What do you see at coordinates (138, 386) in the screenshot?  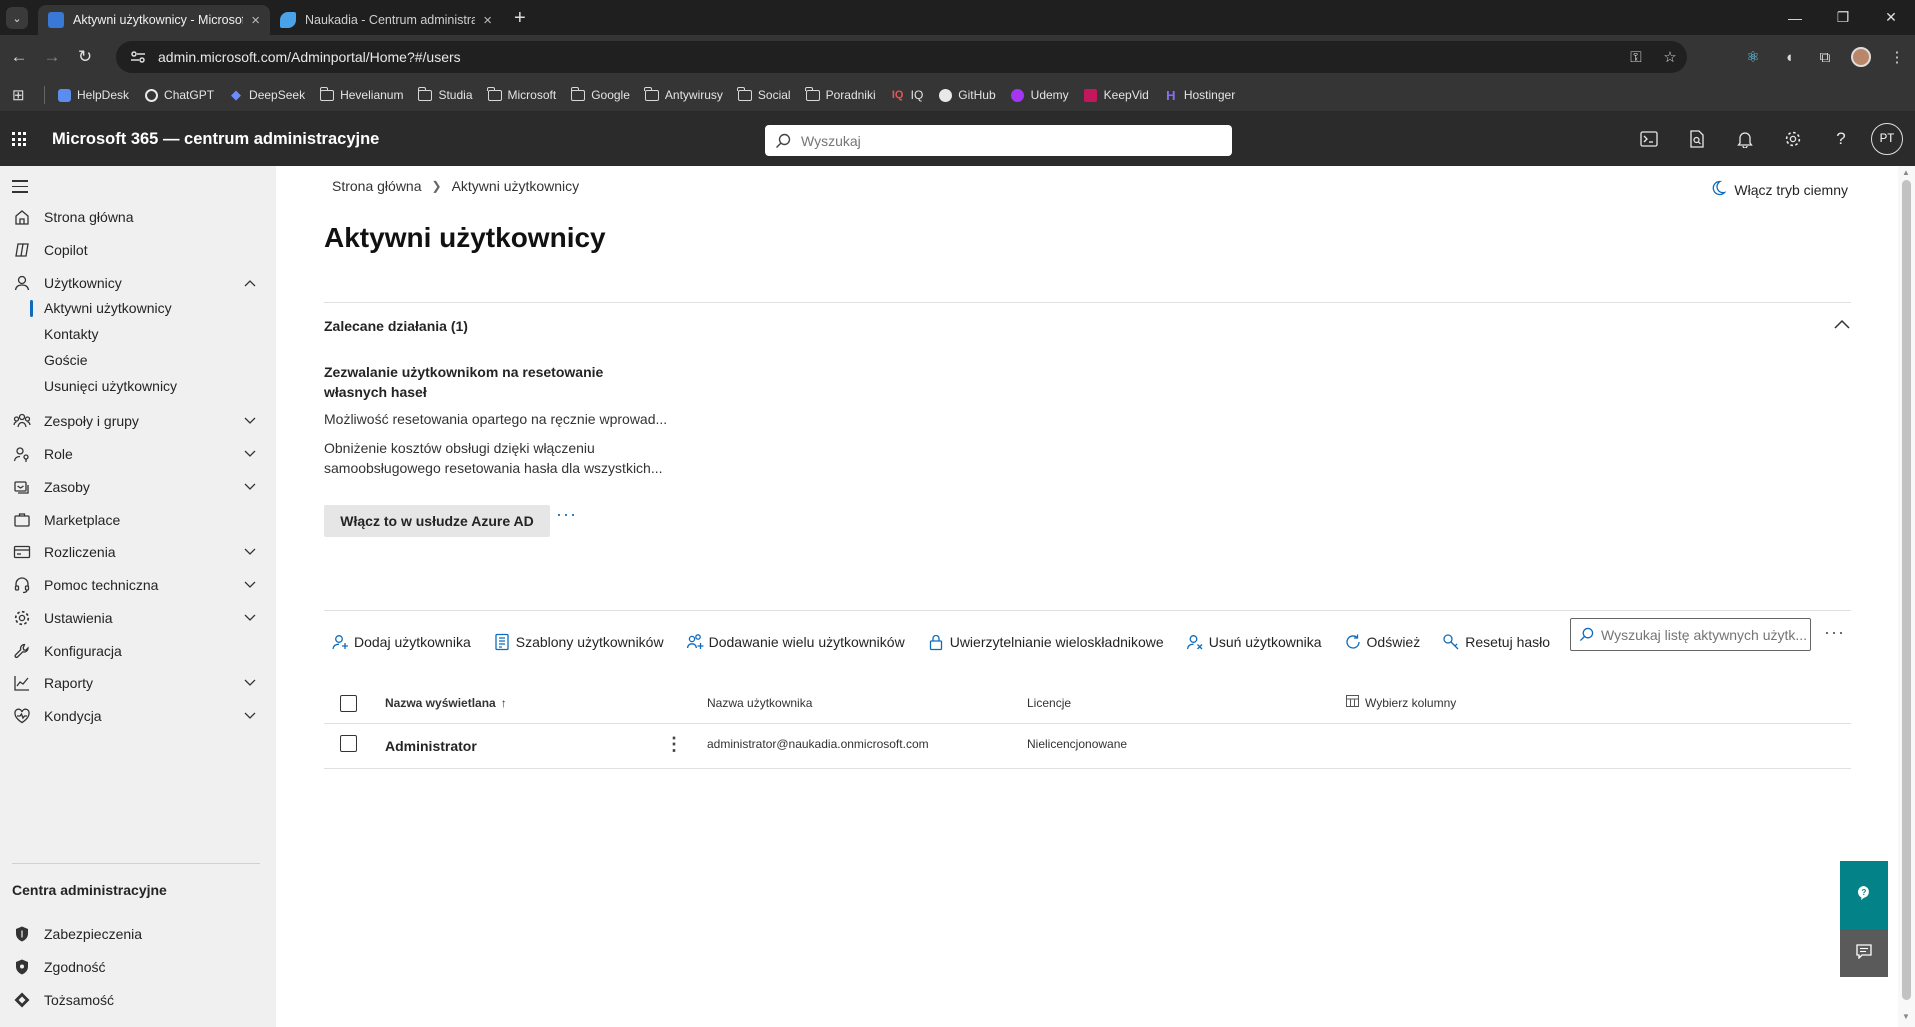 I see `sidebar-subitem-deleted-users: Usunięci użytkownicy` at bounding box center [138, 386].